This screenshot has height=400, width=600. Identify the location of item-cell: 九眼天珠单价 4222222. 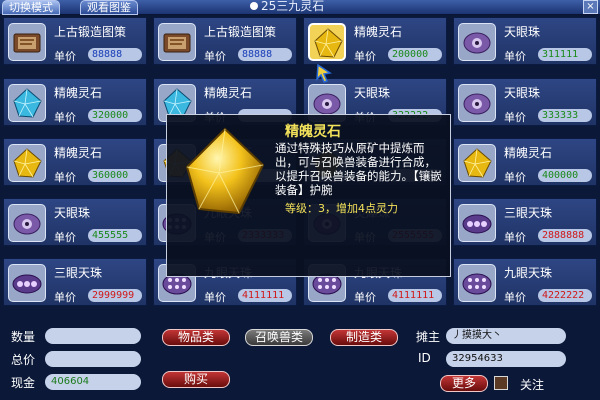
(525, 282).